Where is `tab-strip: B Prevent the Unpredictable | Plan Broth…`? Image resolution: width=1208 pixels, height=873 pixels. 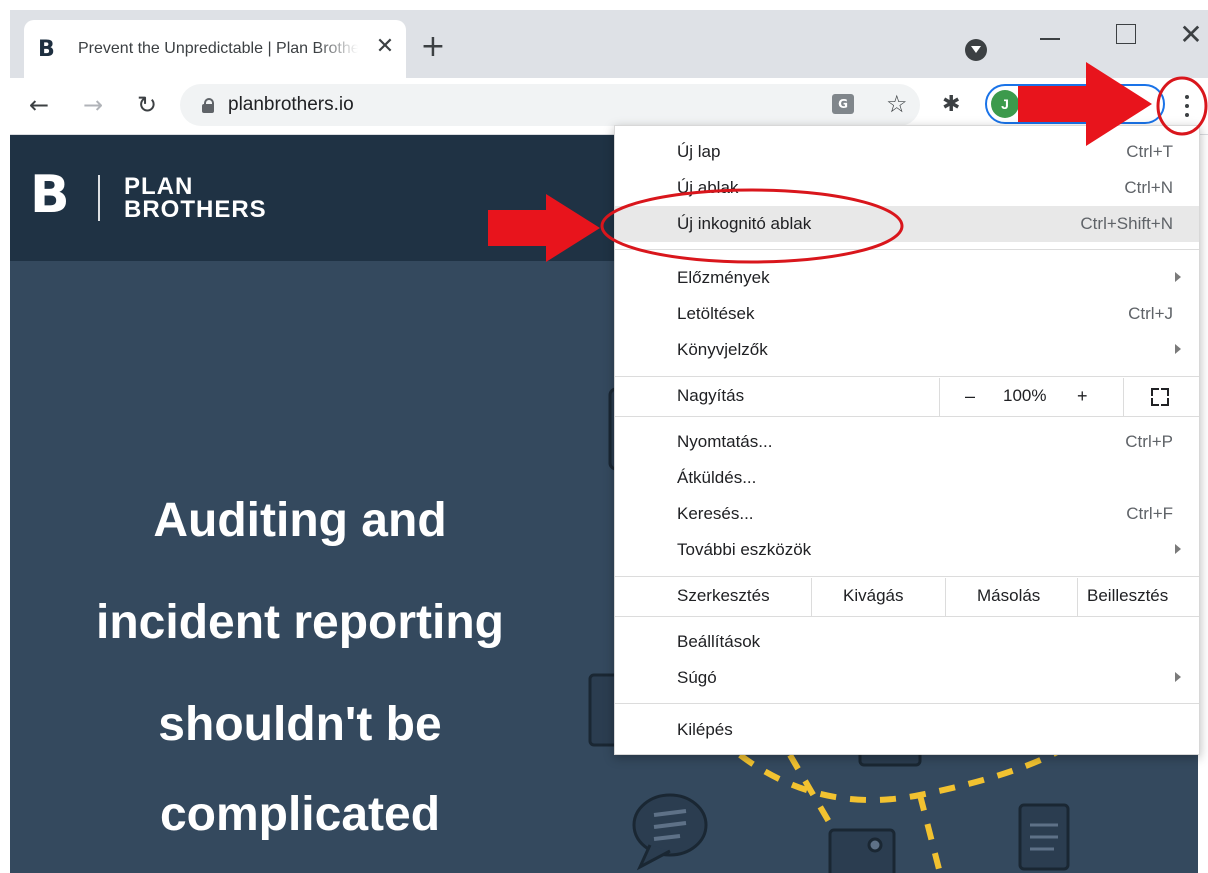 tab-strip: B Prevent the Unpredictable | Plan Broth… is located at coordinates (609, 44).